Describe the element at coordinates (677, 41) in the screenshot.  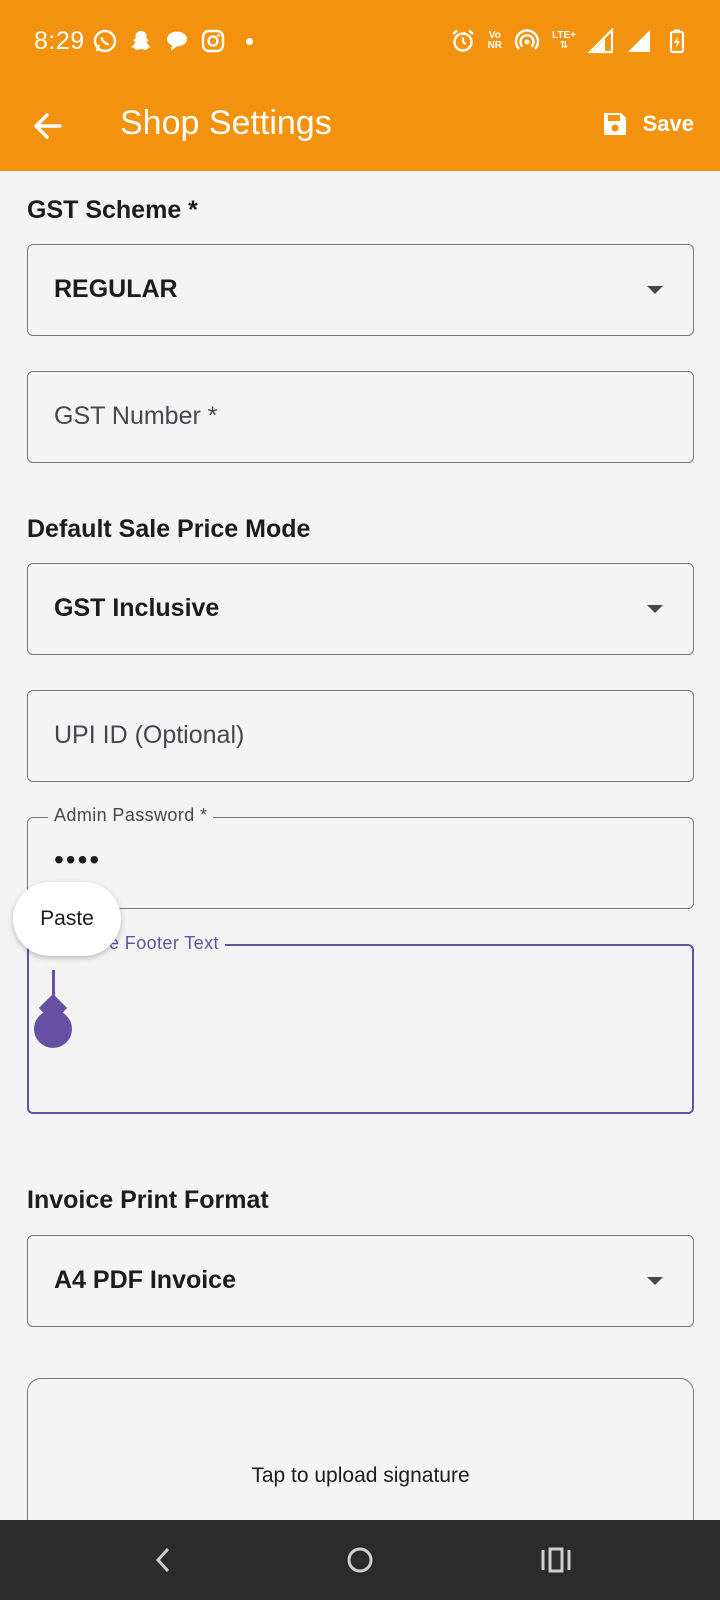
I see `battery-charging-icon` at that location.